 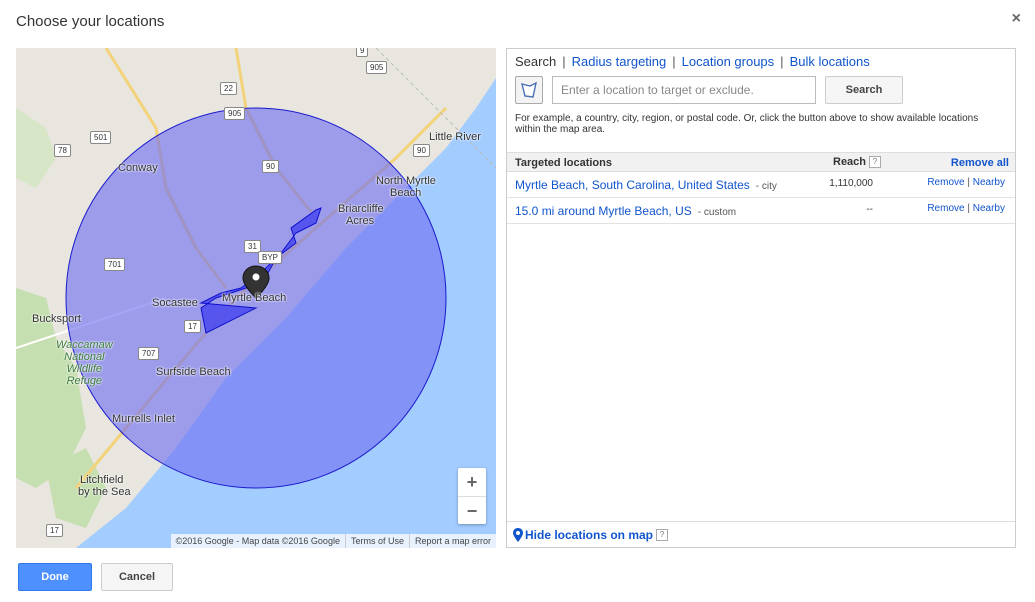 What do you see at coordinates (406, 181) in the screenshot?
I see `place-label: North Myrtle` at bounding box center [406, 181].